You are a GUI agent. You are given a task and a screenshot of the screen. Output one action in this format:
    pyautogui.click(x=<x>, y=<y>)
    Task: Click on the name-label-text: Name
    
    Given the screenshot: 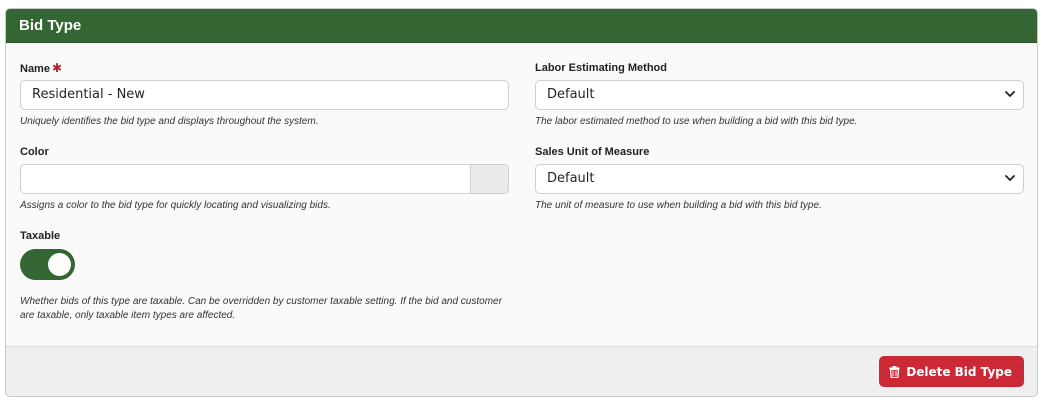 What is the action you would take?
    pyautogui.click(x=35, y=69)
    